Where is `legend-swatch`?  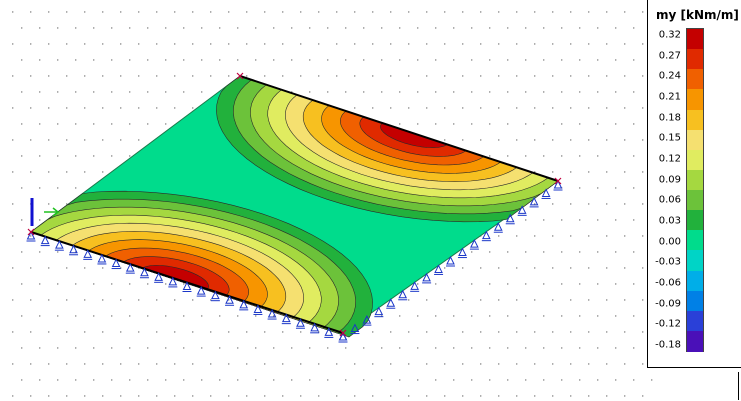
legend-swatch is located at coordinates (695, 180).